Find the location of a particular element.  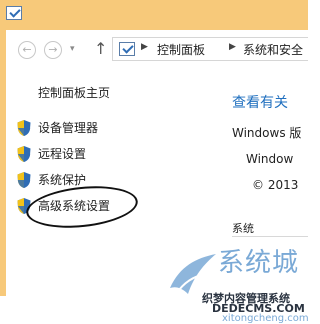

navigation-bar: ← → ▾ ↑ ▶ 控制面板 ▶ 系统和安全 is located at coordinates (157, 50).